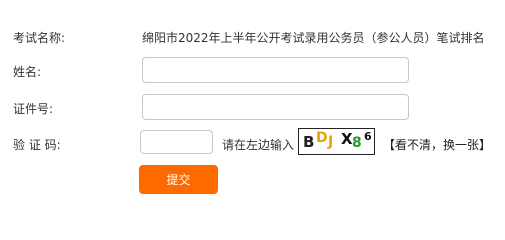  Describe the element at coordinates (258, 145) in the screenshot. I see `captcha-hint: 请在左边输入` at that location.